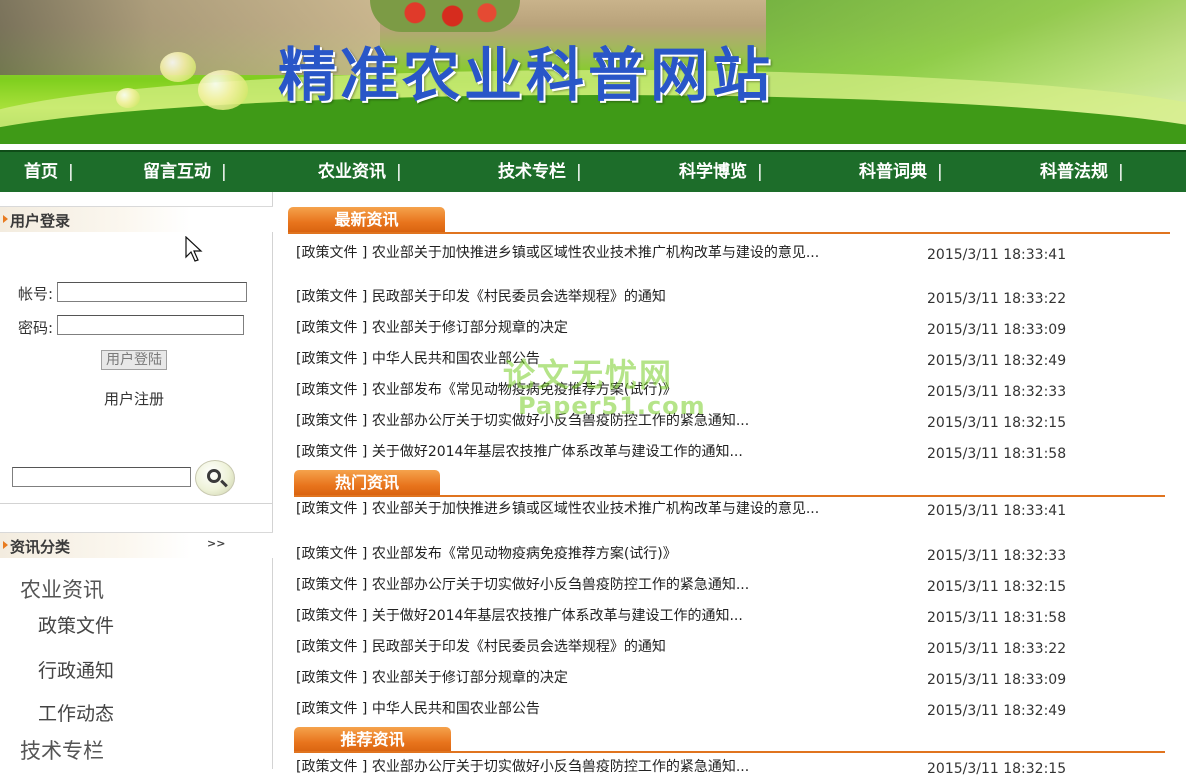 The width and height of the screenshot is (1186, 777). What do you see at coordinates (40, 221) in the screenshot?
I see `login-title: 用户登录` at bounding box center [40, 221].